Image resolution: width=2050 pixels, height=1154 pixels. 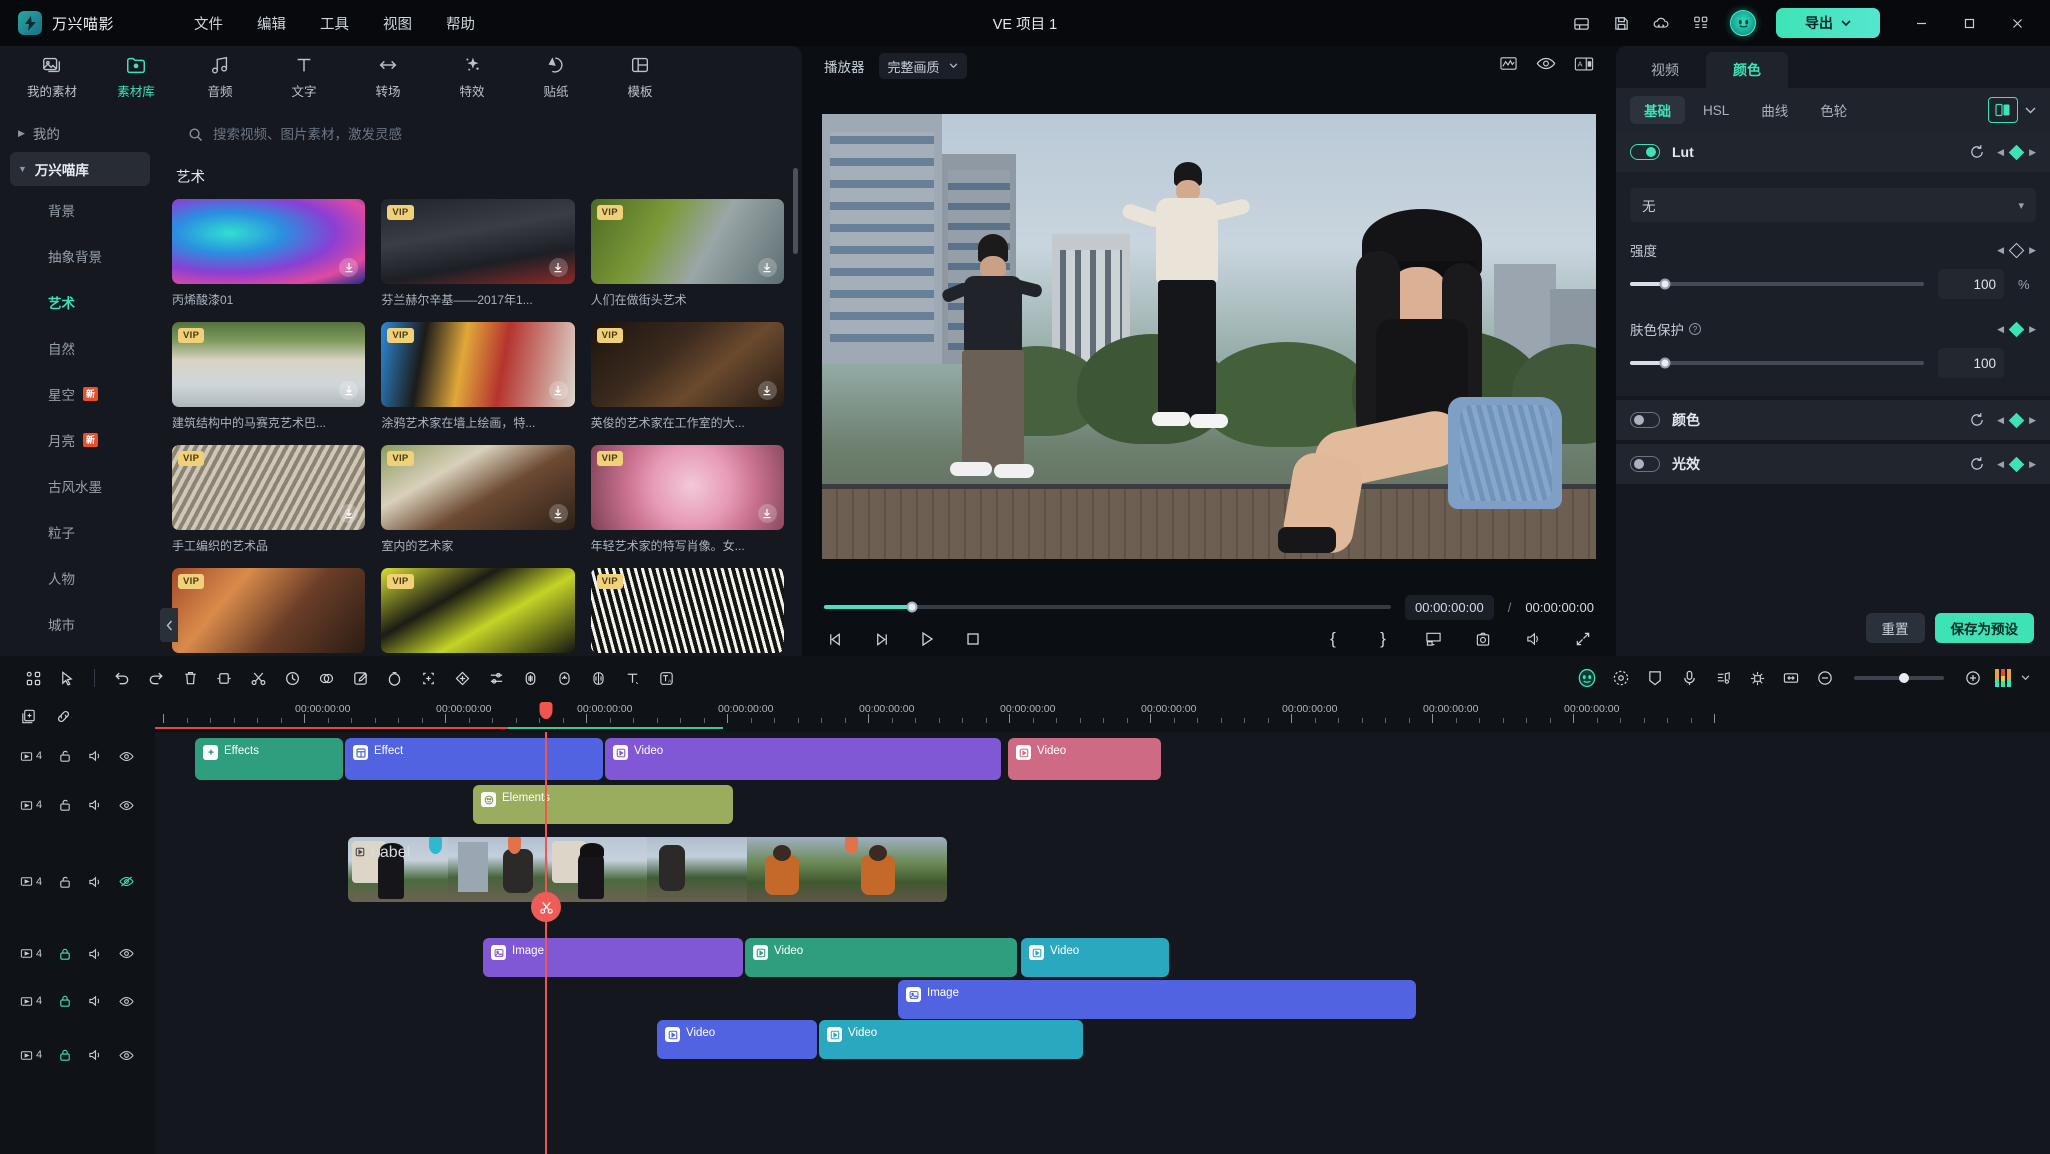 What do you see at coordinates (1833, 205) in the screenshot?
I see `lut-preset-dropdown: 无 ▾` at bounding box center [1833, 205].